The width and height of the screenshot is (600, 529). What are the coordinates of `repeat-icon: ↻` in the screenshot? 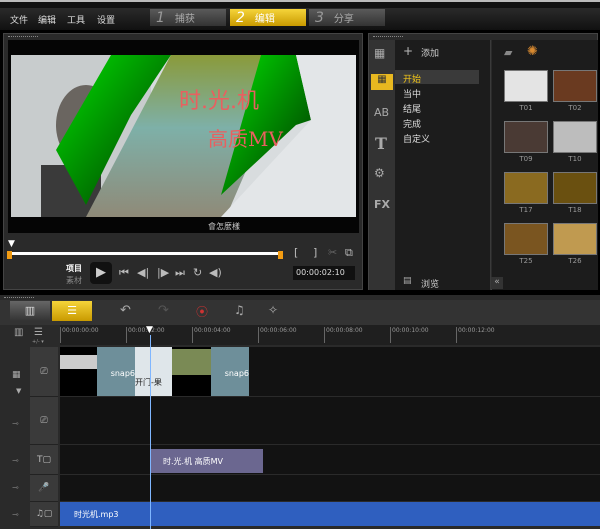 It's located at (197, 272).